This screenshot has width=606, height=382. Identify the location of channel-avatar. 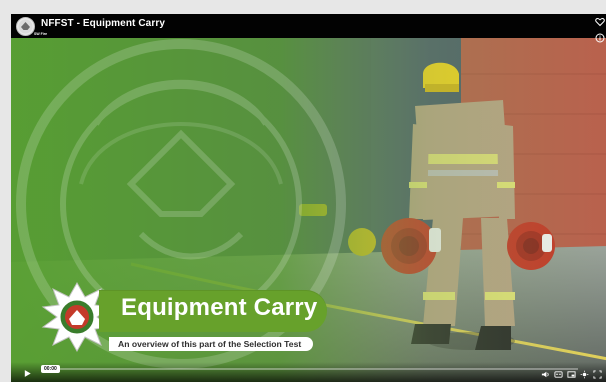
(25, 26).